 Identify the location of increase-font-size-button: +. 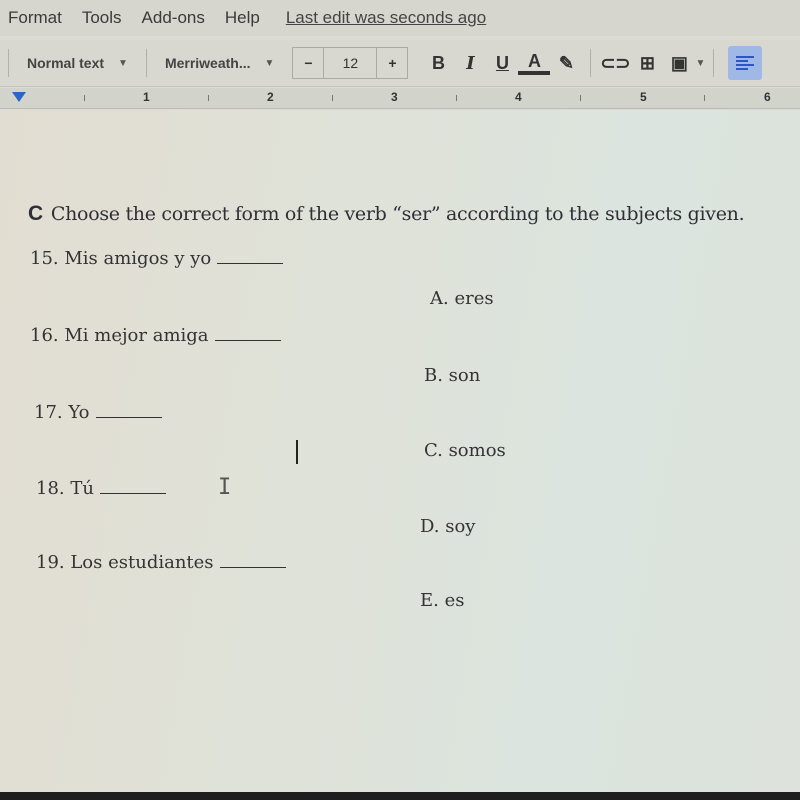
(392, 63).